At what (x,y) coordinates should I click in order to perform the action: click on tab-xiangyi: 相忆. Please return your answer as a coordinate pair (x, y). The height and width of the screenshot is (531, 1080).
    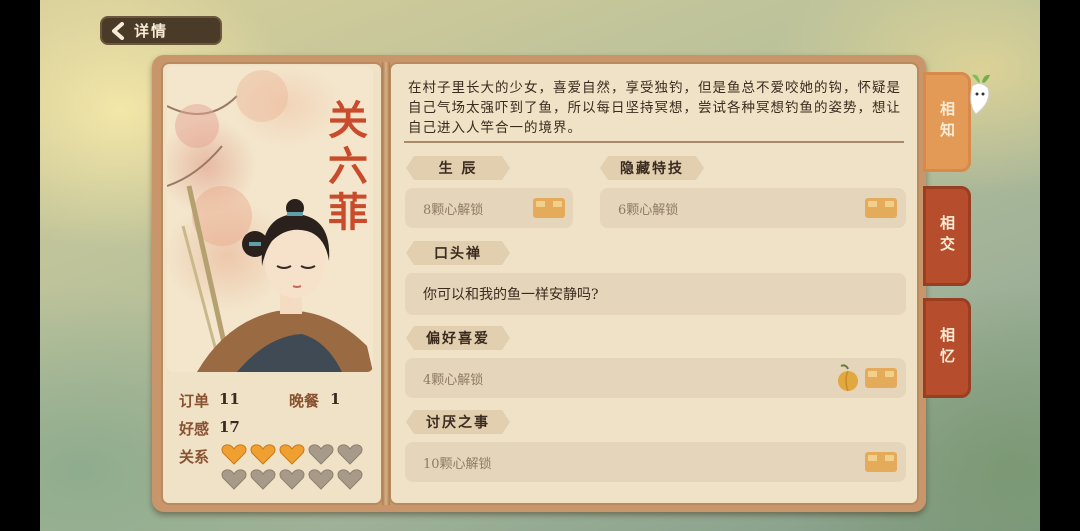
    Looking at the image, I should click on (947, 348).